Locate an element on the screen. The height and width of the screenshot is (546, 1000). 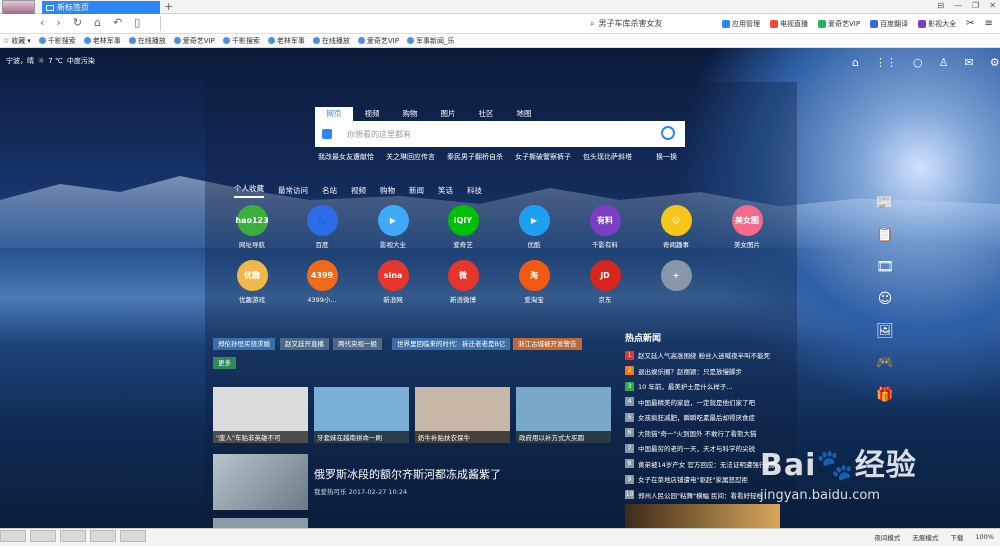
app-tile: JD 京东 is located at coordinates (605, 282).